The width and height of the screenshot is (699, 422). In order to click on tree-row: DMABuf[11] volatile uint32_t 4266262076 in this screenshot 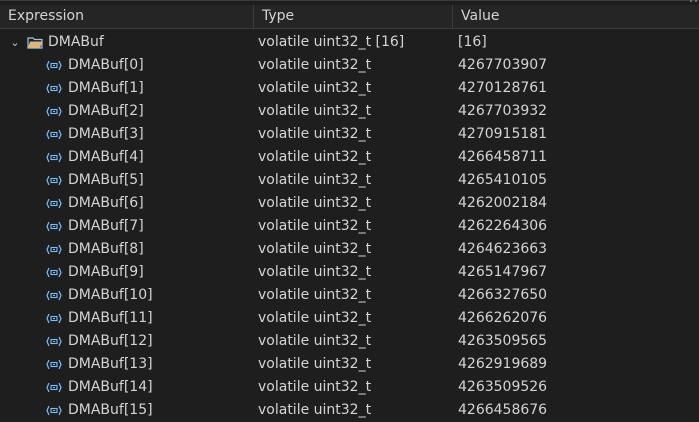, I will do `click(349, 318)`.